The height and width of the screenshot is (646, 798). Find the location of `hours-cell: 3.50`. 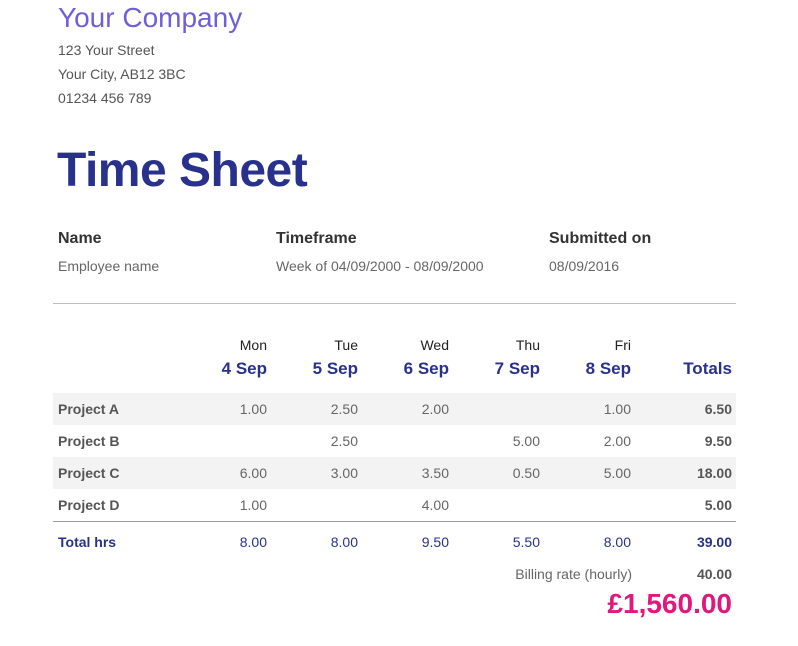

hours-cell: 3.50 is located at coordinates (435, 473).